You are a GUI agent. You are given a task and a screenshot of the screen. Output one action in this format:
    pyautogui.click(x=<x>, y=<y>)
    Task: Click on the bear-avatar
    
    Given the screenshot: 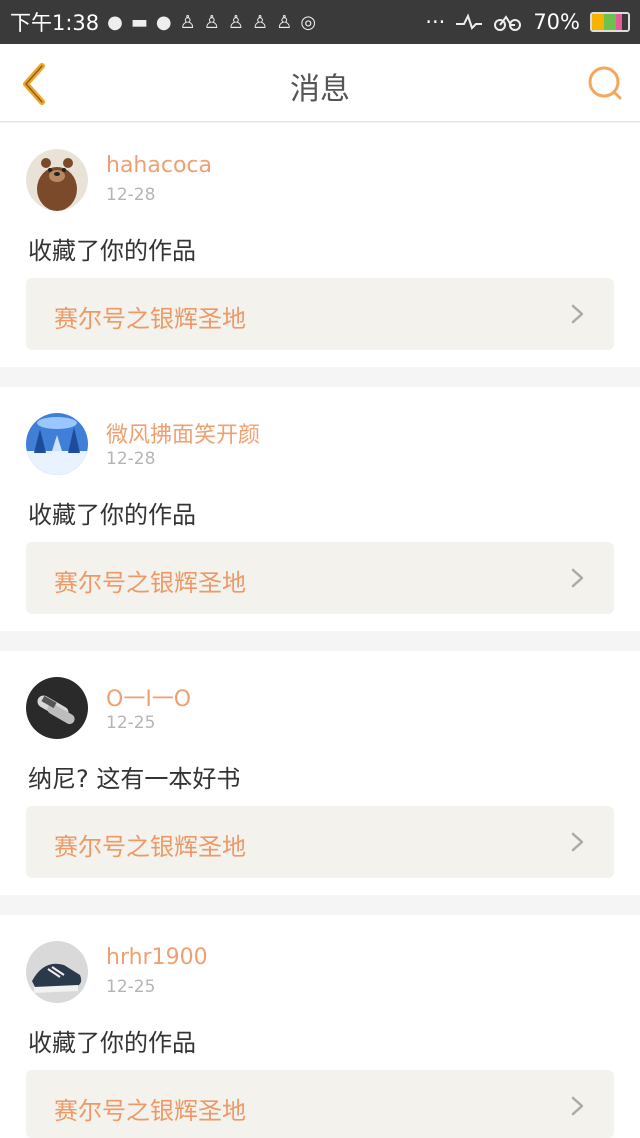 What is the action you would take?
    pyautogui.click(x=57, y=180)
    